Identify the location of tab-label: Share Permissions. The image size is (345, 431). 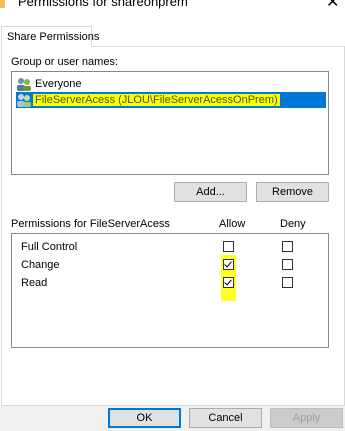
(53, 37).